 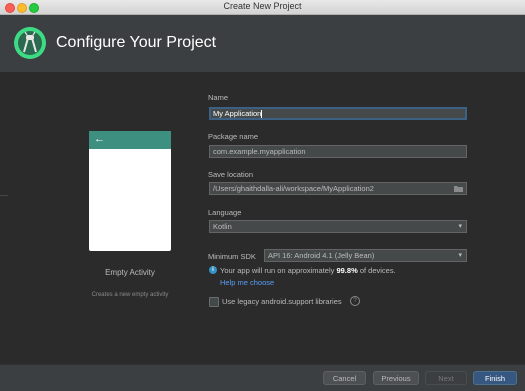 What do you see at coordinates (446, 378) in the screenshot?
I see `next-button: Next` at bounding box center [446, 378].